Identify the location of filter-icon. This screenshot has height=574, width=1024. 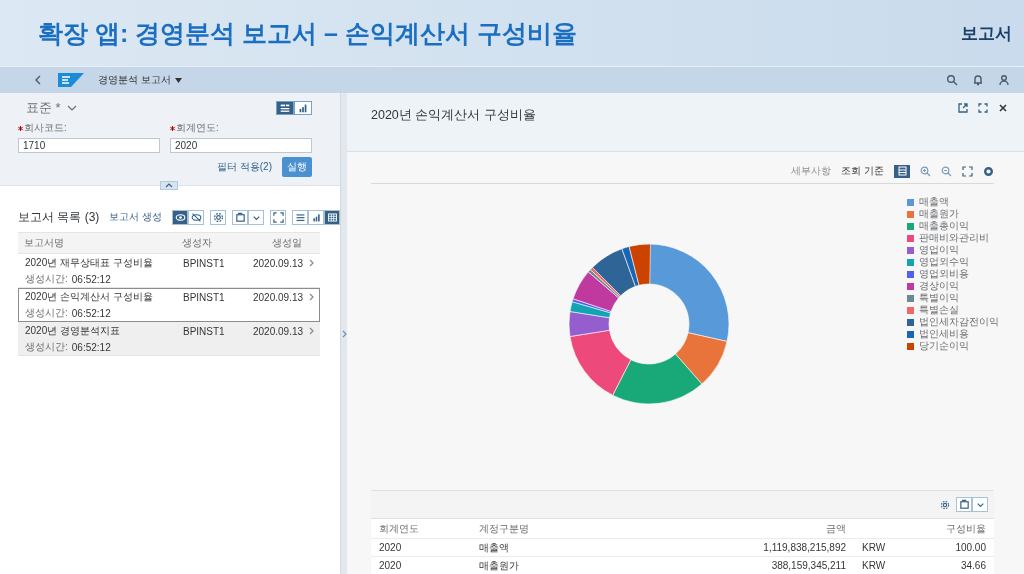
(285, 108).